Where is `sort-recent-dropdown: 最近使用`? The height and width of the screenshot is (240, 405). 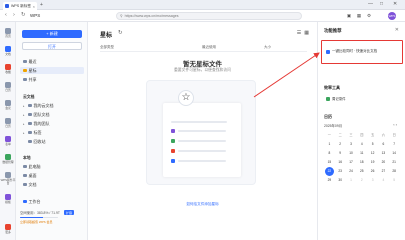 sort-recent-dropdown: 最近使用 is located at coordinates (209, 47).